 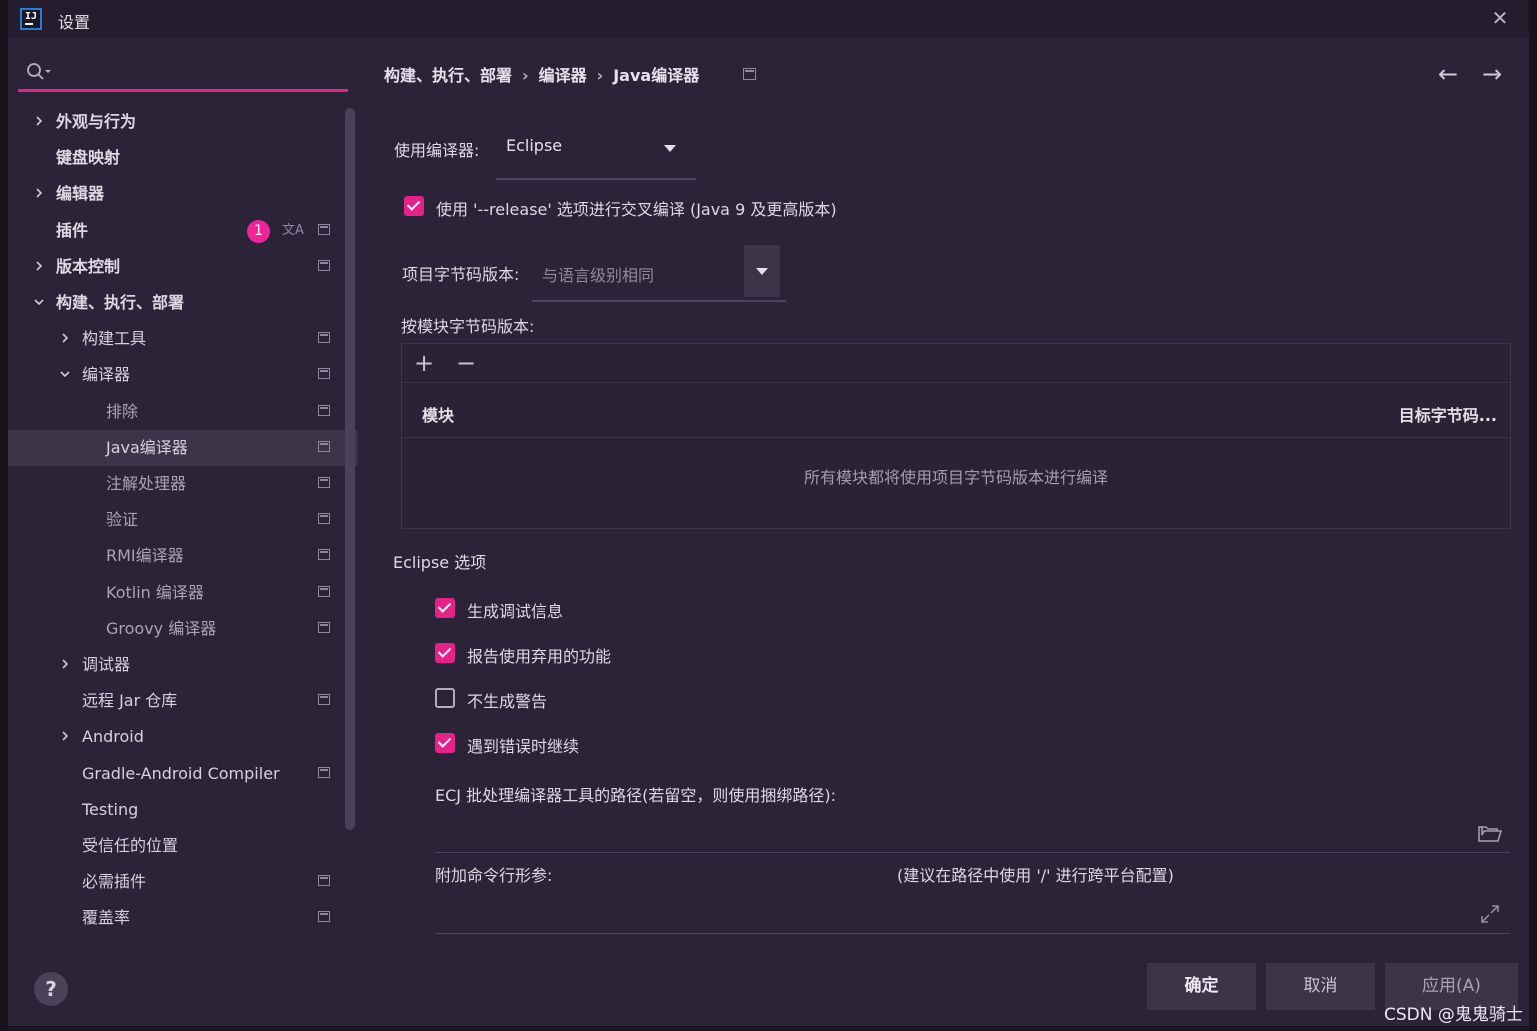 I want to click on header-divider, so click(x=956, y=437).